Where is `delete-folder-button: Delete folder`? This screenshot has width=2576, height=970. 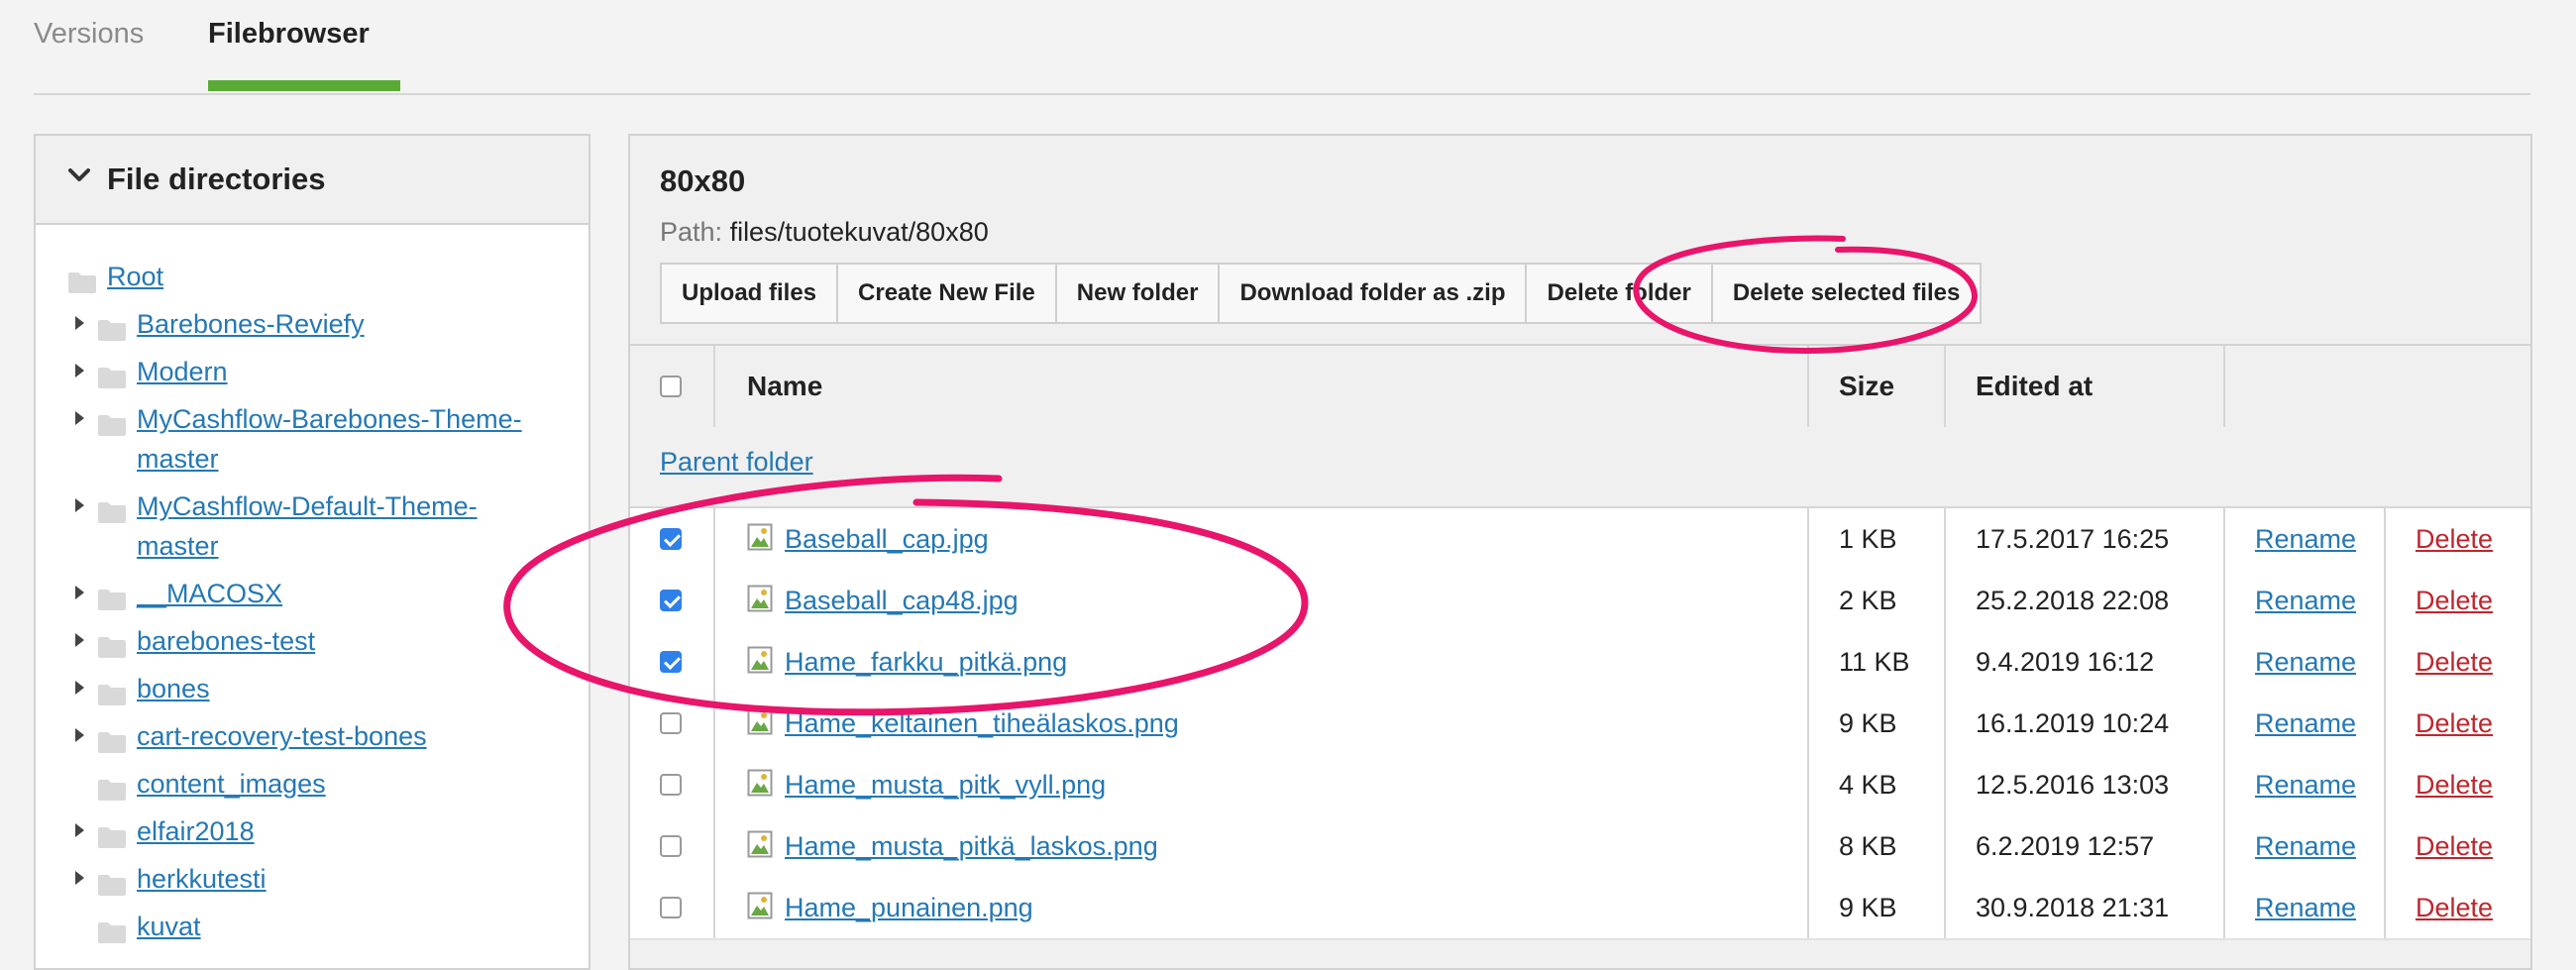
delete-folder-button: Delete folder is located at coordinates (1620, 293).